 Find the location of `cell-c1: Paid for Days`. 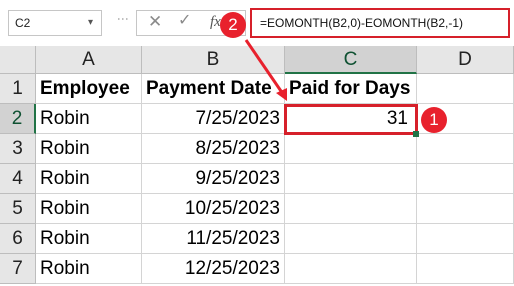

cell-c1: Paid for Days is located at coordinates (351, 89).